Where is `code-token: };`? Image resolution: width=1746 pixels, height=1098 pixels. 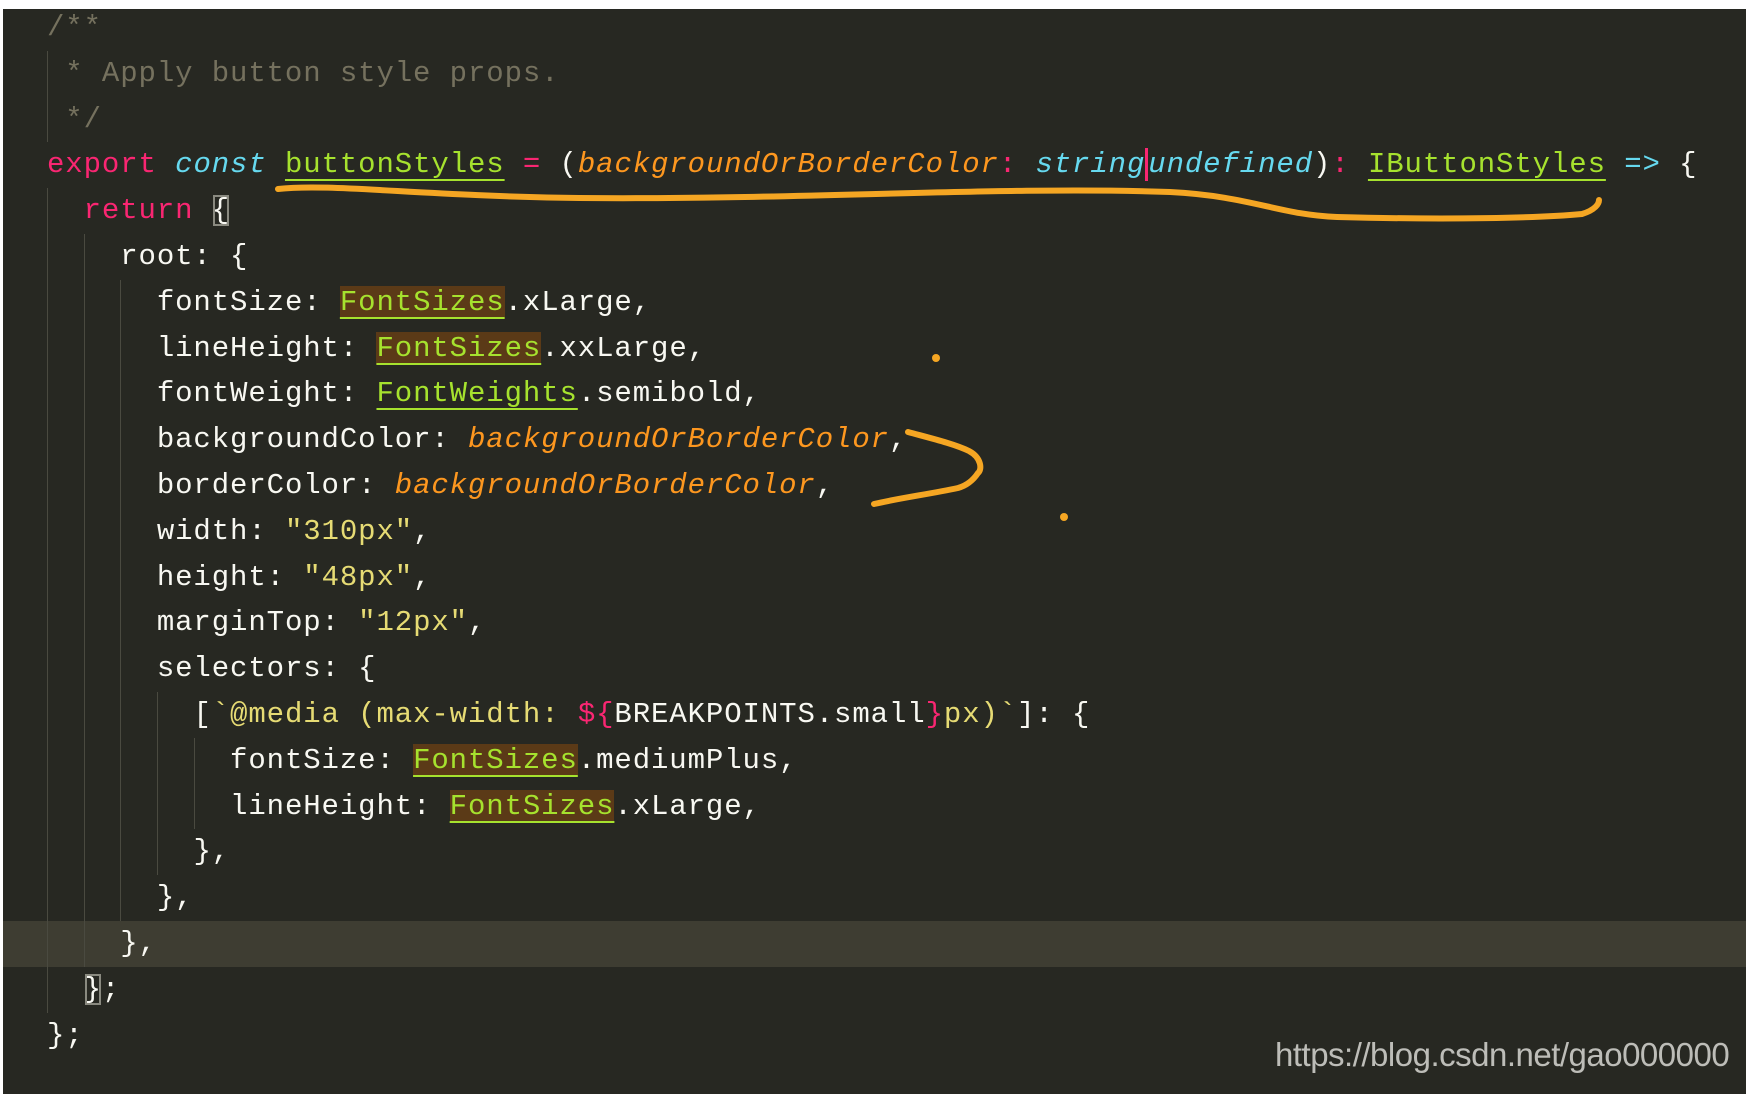
code-token: }; is located at coordinates (65, 1035).